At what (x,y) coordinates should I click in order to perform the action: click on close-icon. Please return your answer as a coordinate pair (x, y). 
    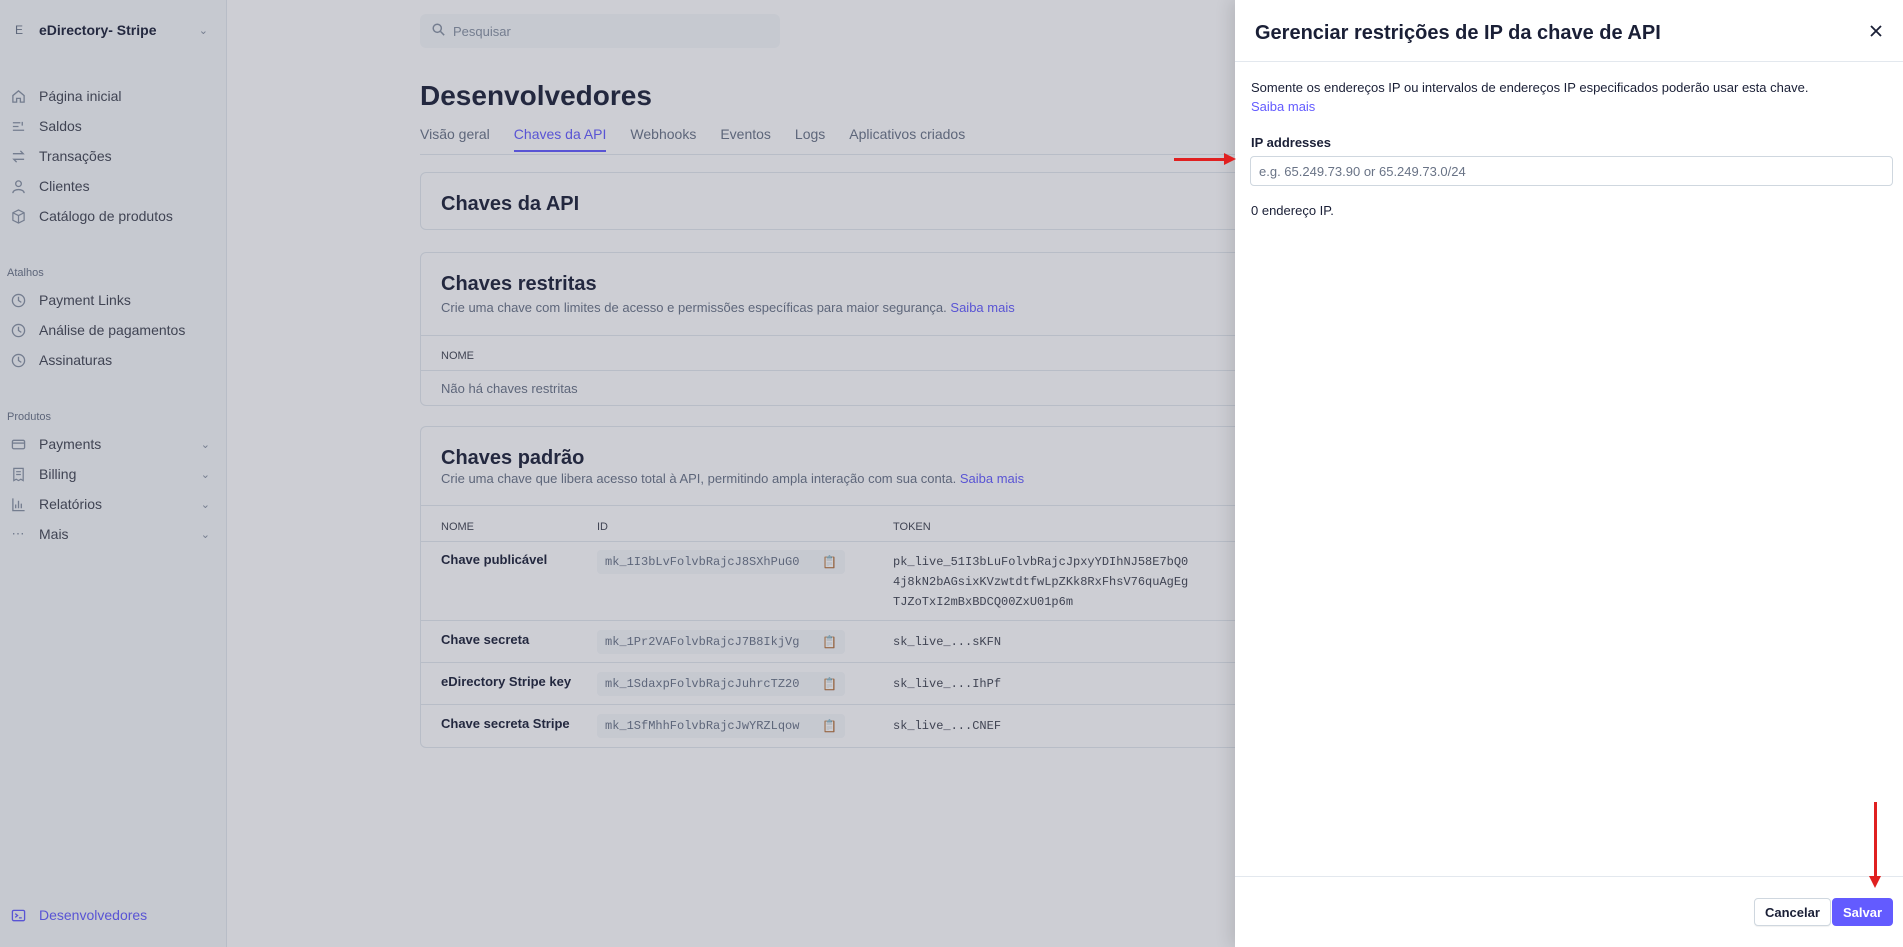
    Looking at the image, I should click on (1876, 31).